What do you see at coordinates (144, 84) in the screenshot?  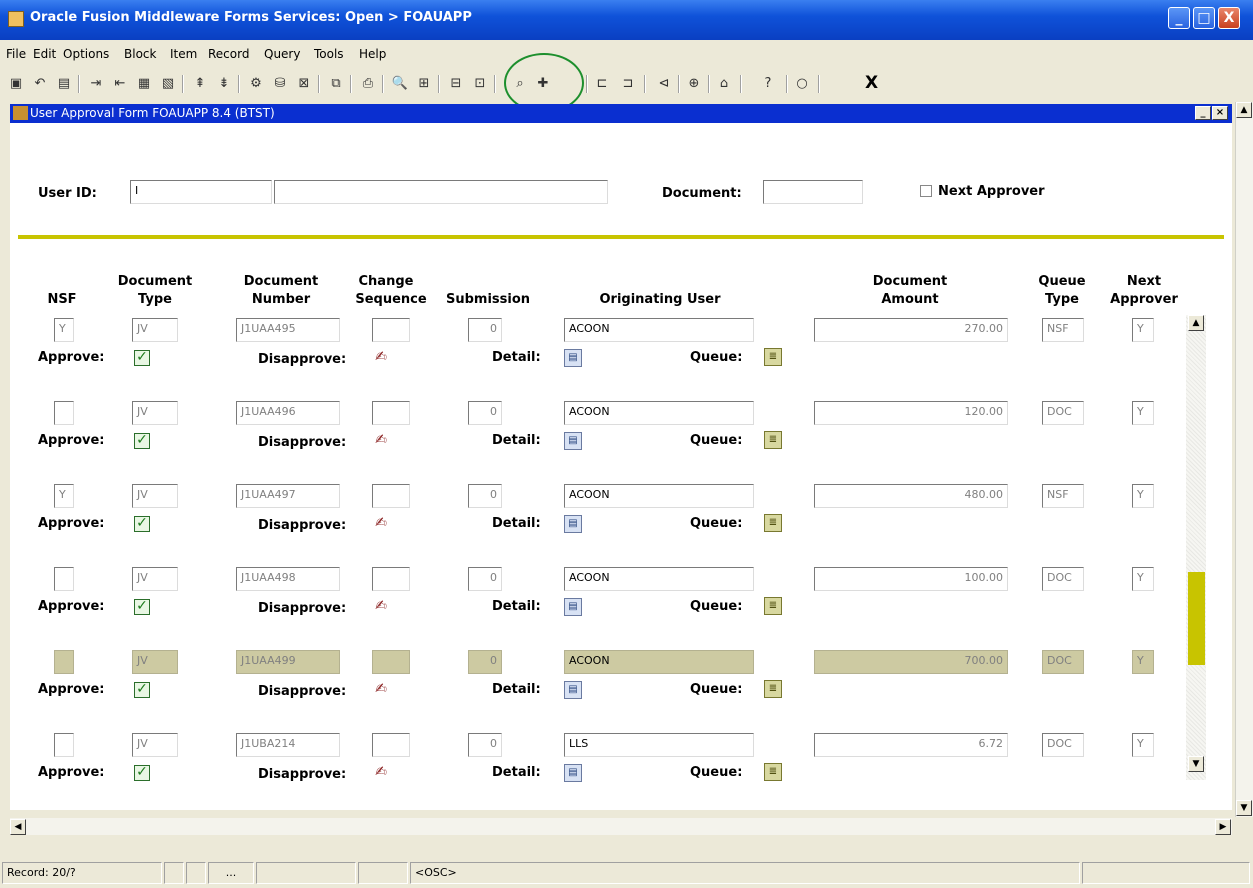 I see `block-icon: ▦` at bounding box center [144, 84].